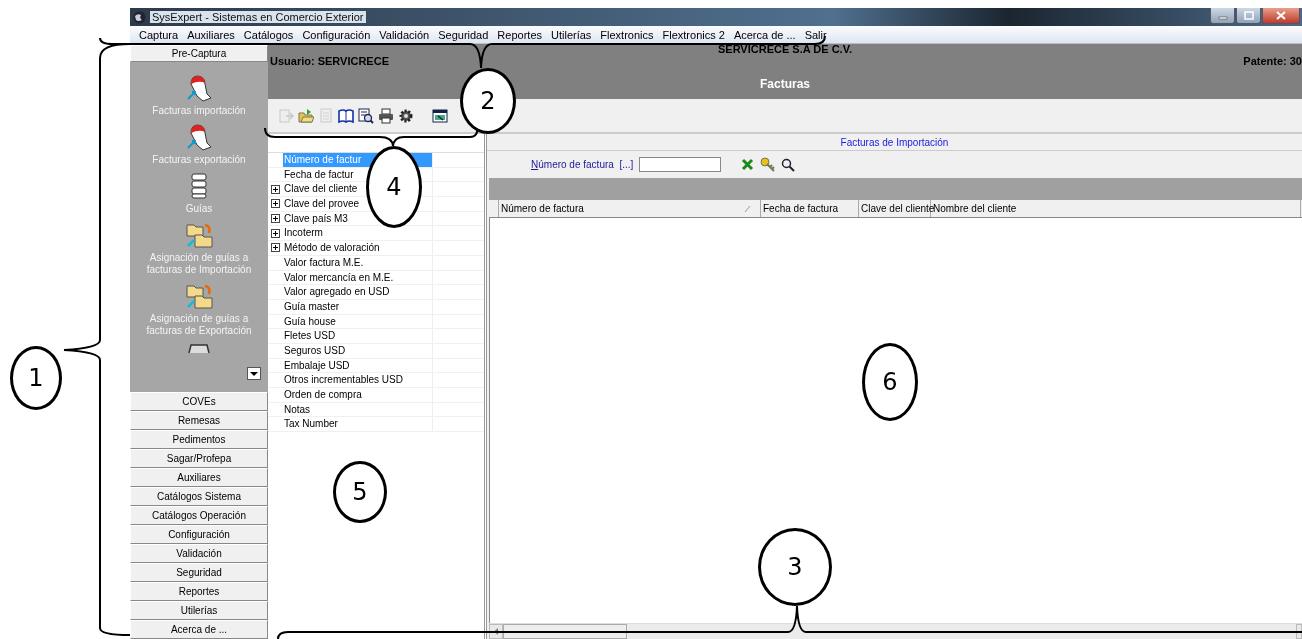 The image size is (1302, 639). I want to click on field-item: Valor factura M.E., so click(358, 262).